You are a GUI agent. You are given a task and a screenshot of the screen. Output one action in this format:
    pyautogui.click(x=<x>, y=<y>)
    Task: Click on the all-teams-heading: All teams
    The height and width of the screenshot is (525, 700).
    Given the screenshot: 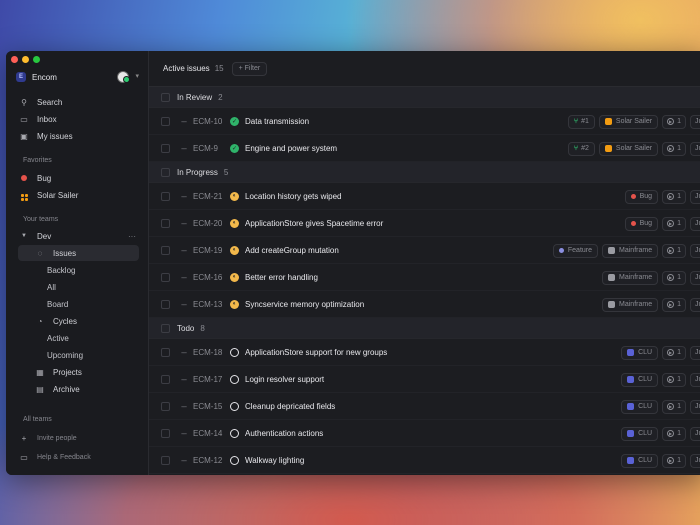 What is the action you would take?
    pyautogui.click(x=37, y=419)
    